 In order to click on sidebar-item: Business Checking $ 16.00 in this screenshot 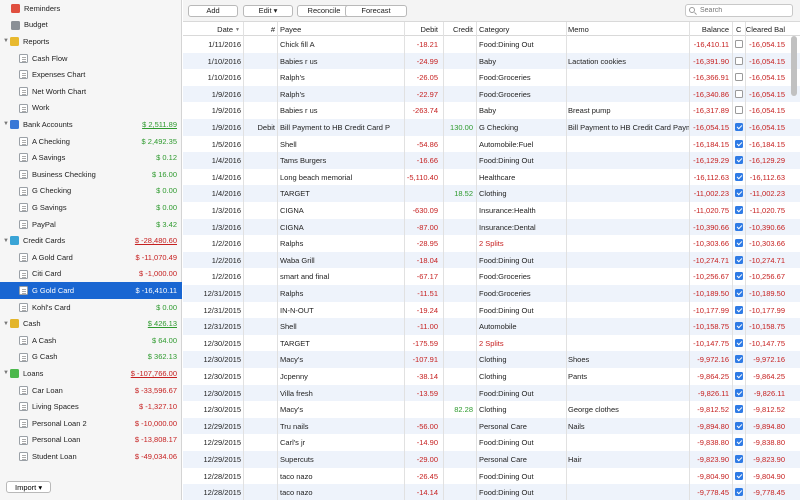, I will do `click(91, 174)`.